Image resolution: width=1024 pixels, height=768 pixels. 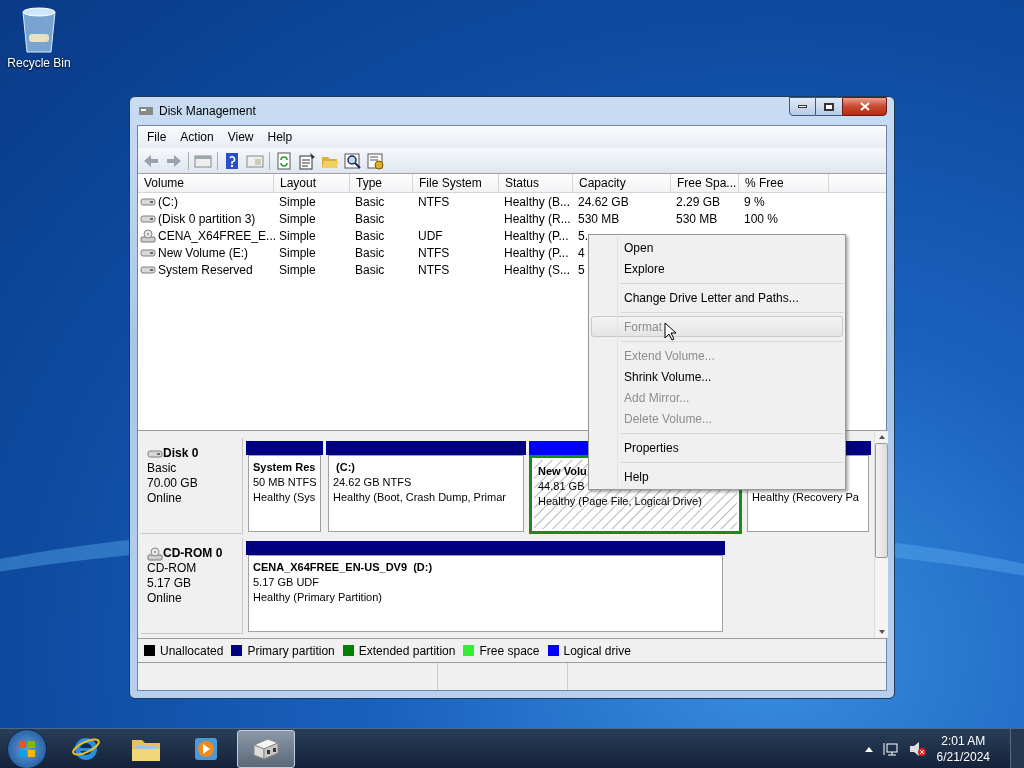 What do you see at coordinates (890, 748) in the screenshot?
I see `network-icon` at bounding box center [890, 748].